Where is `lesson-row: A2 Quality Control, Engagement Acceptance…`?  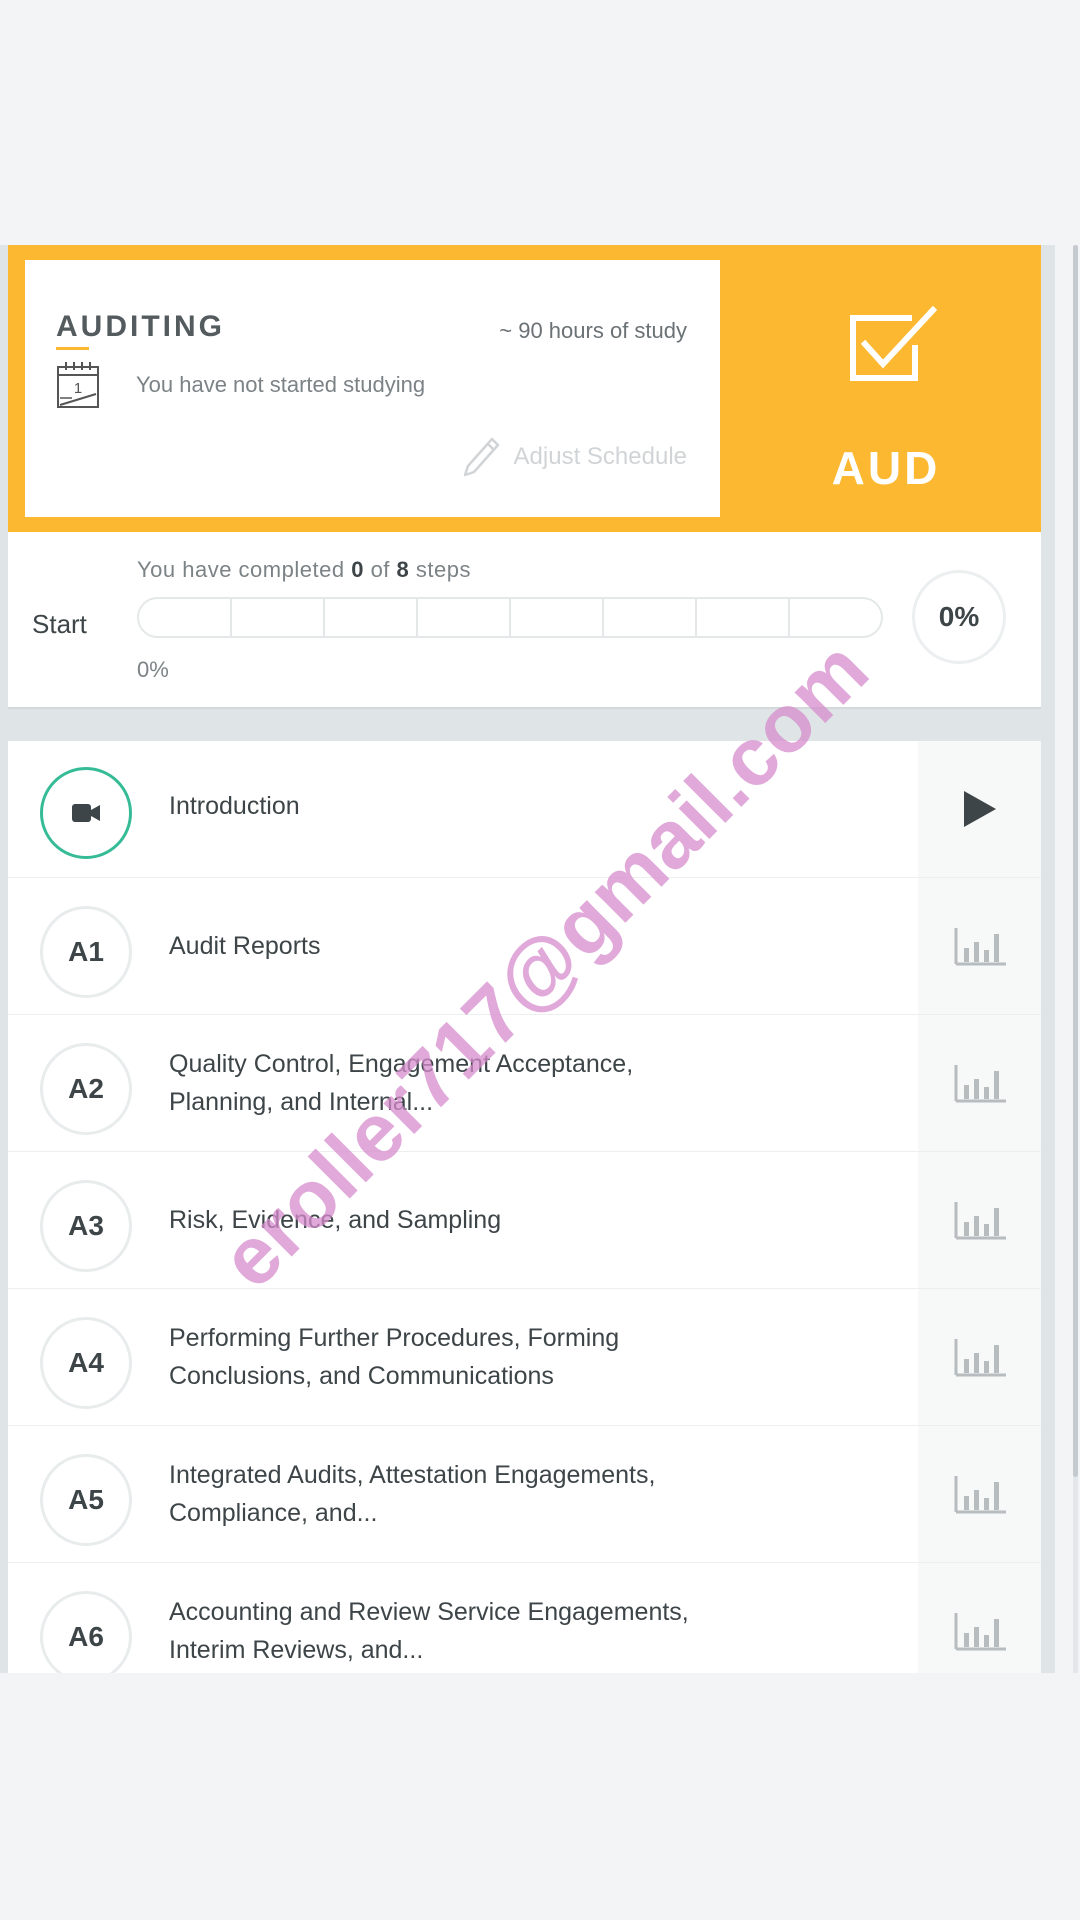 lesson-row: A2 Quality Control, Engagement Acceptance… is located at coordinates (524, 1083).